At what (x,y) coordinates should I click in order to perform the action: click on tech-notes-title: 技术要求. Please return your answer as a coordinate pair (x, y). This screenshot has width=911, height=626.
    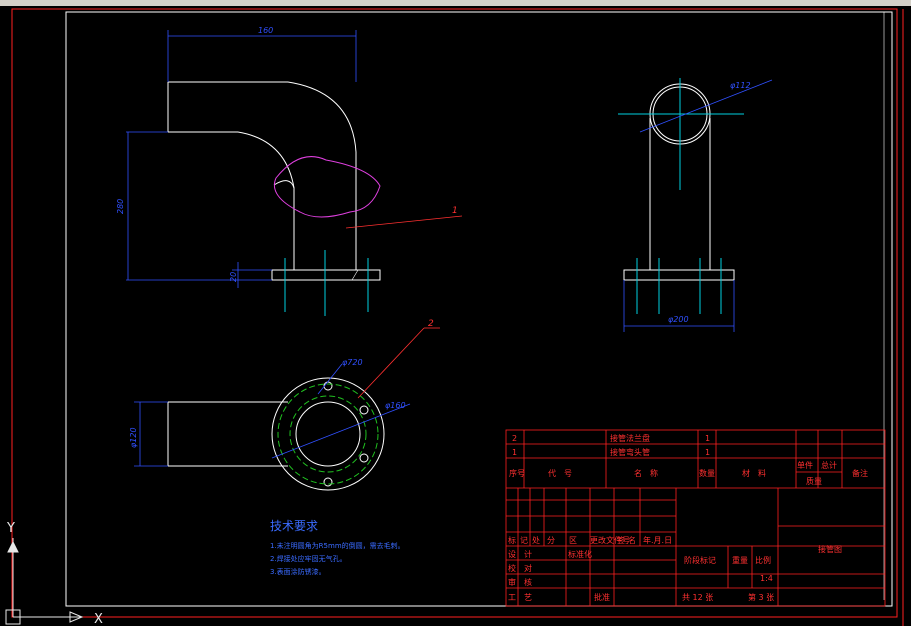
    Looking at the image, I should click on (294, 526).